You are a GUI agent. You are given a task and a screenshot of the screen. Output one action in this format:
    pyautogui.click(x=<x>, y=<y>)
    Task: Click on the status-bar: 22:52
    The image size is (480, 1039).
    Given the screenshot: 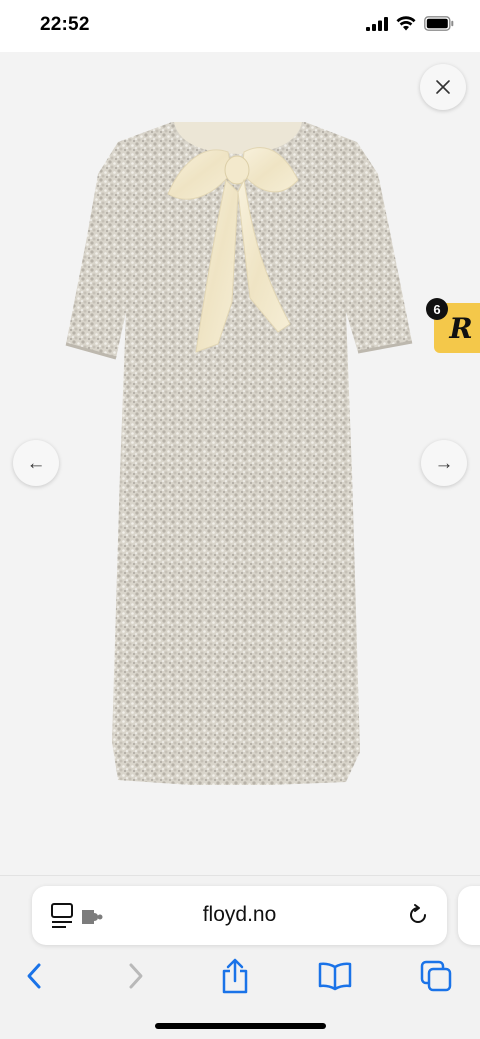 What is the action you would take?
    pyautogui.click(x=240, y=26)
    